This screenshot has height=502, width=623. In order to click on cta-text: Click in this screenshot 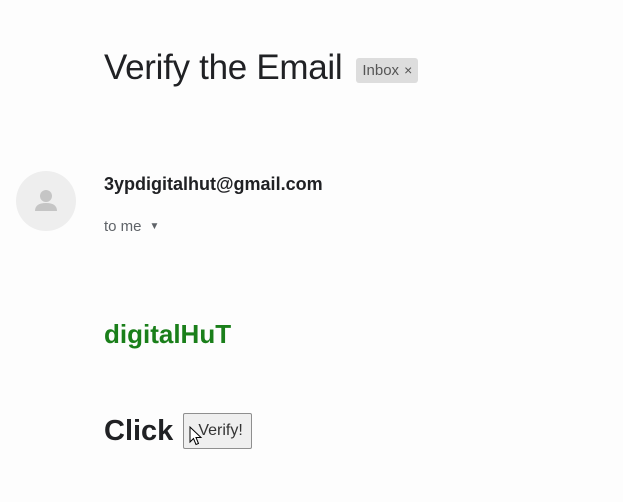, I will do `click(139, 430)`.